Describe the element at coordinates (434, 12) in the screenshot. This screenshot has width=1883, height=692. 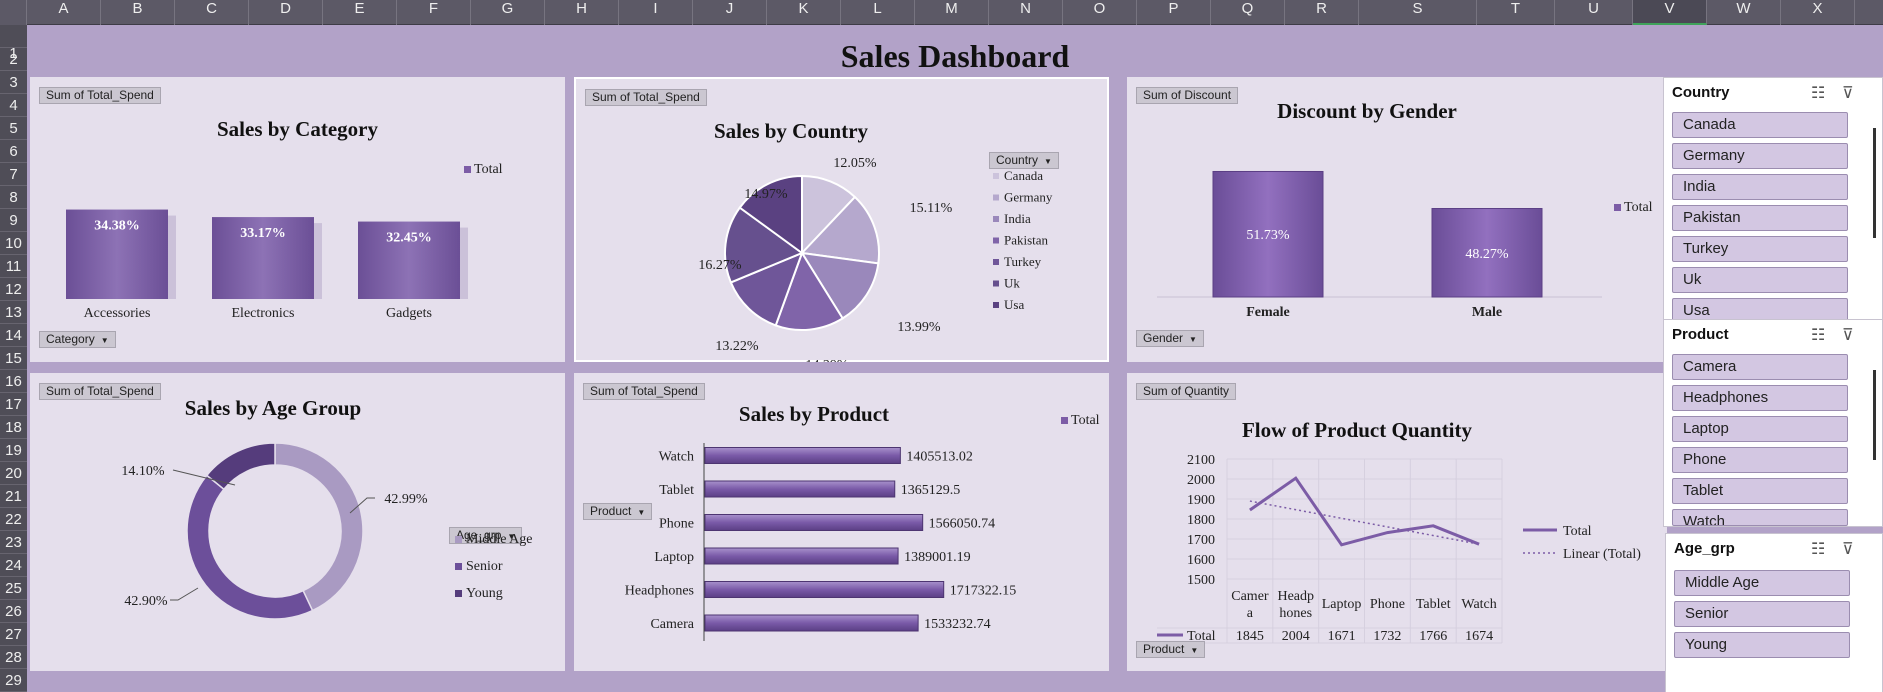
I see `column-header-F: F` at that location.